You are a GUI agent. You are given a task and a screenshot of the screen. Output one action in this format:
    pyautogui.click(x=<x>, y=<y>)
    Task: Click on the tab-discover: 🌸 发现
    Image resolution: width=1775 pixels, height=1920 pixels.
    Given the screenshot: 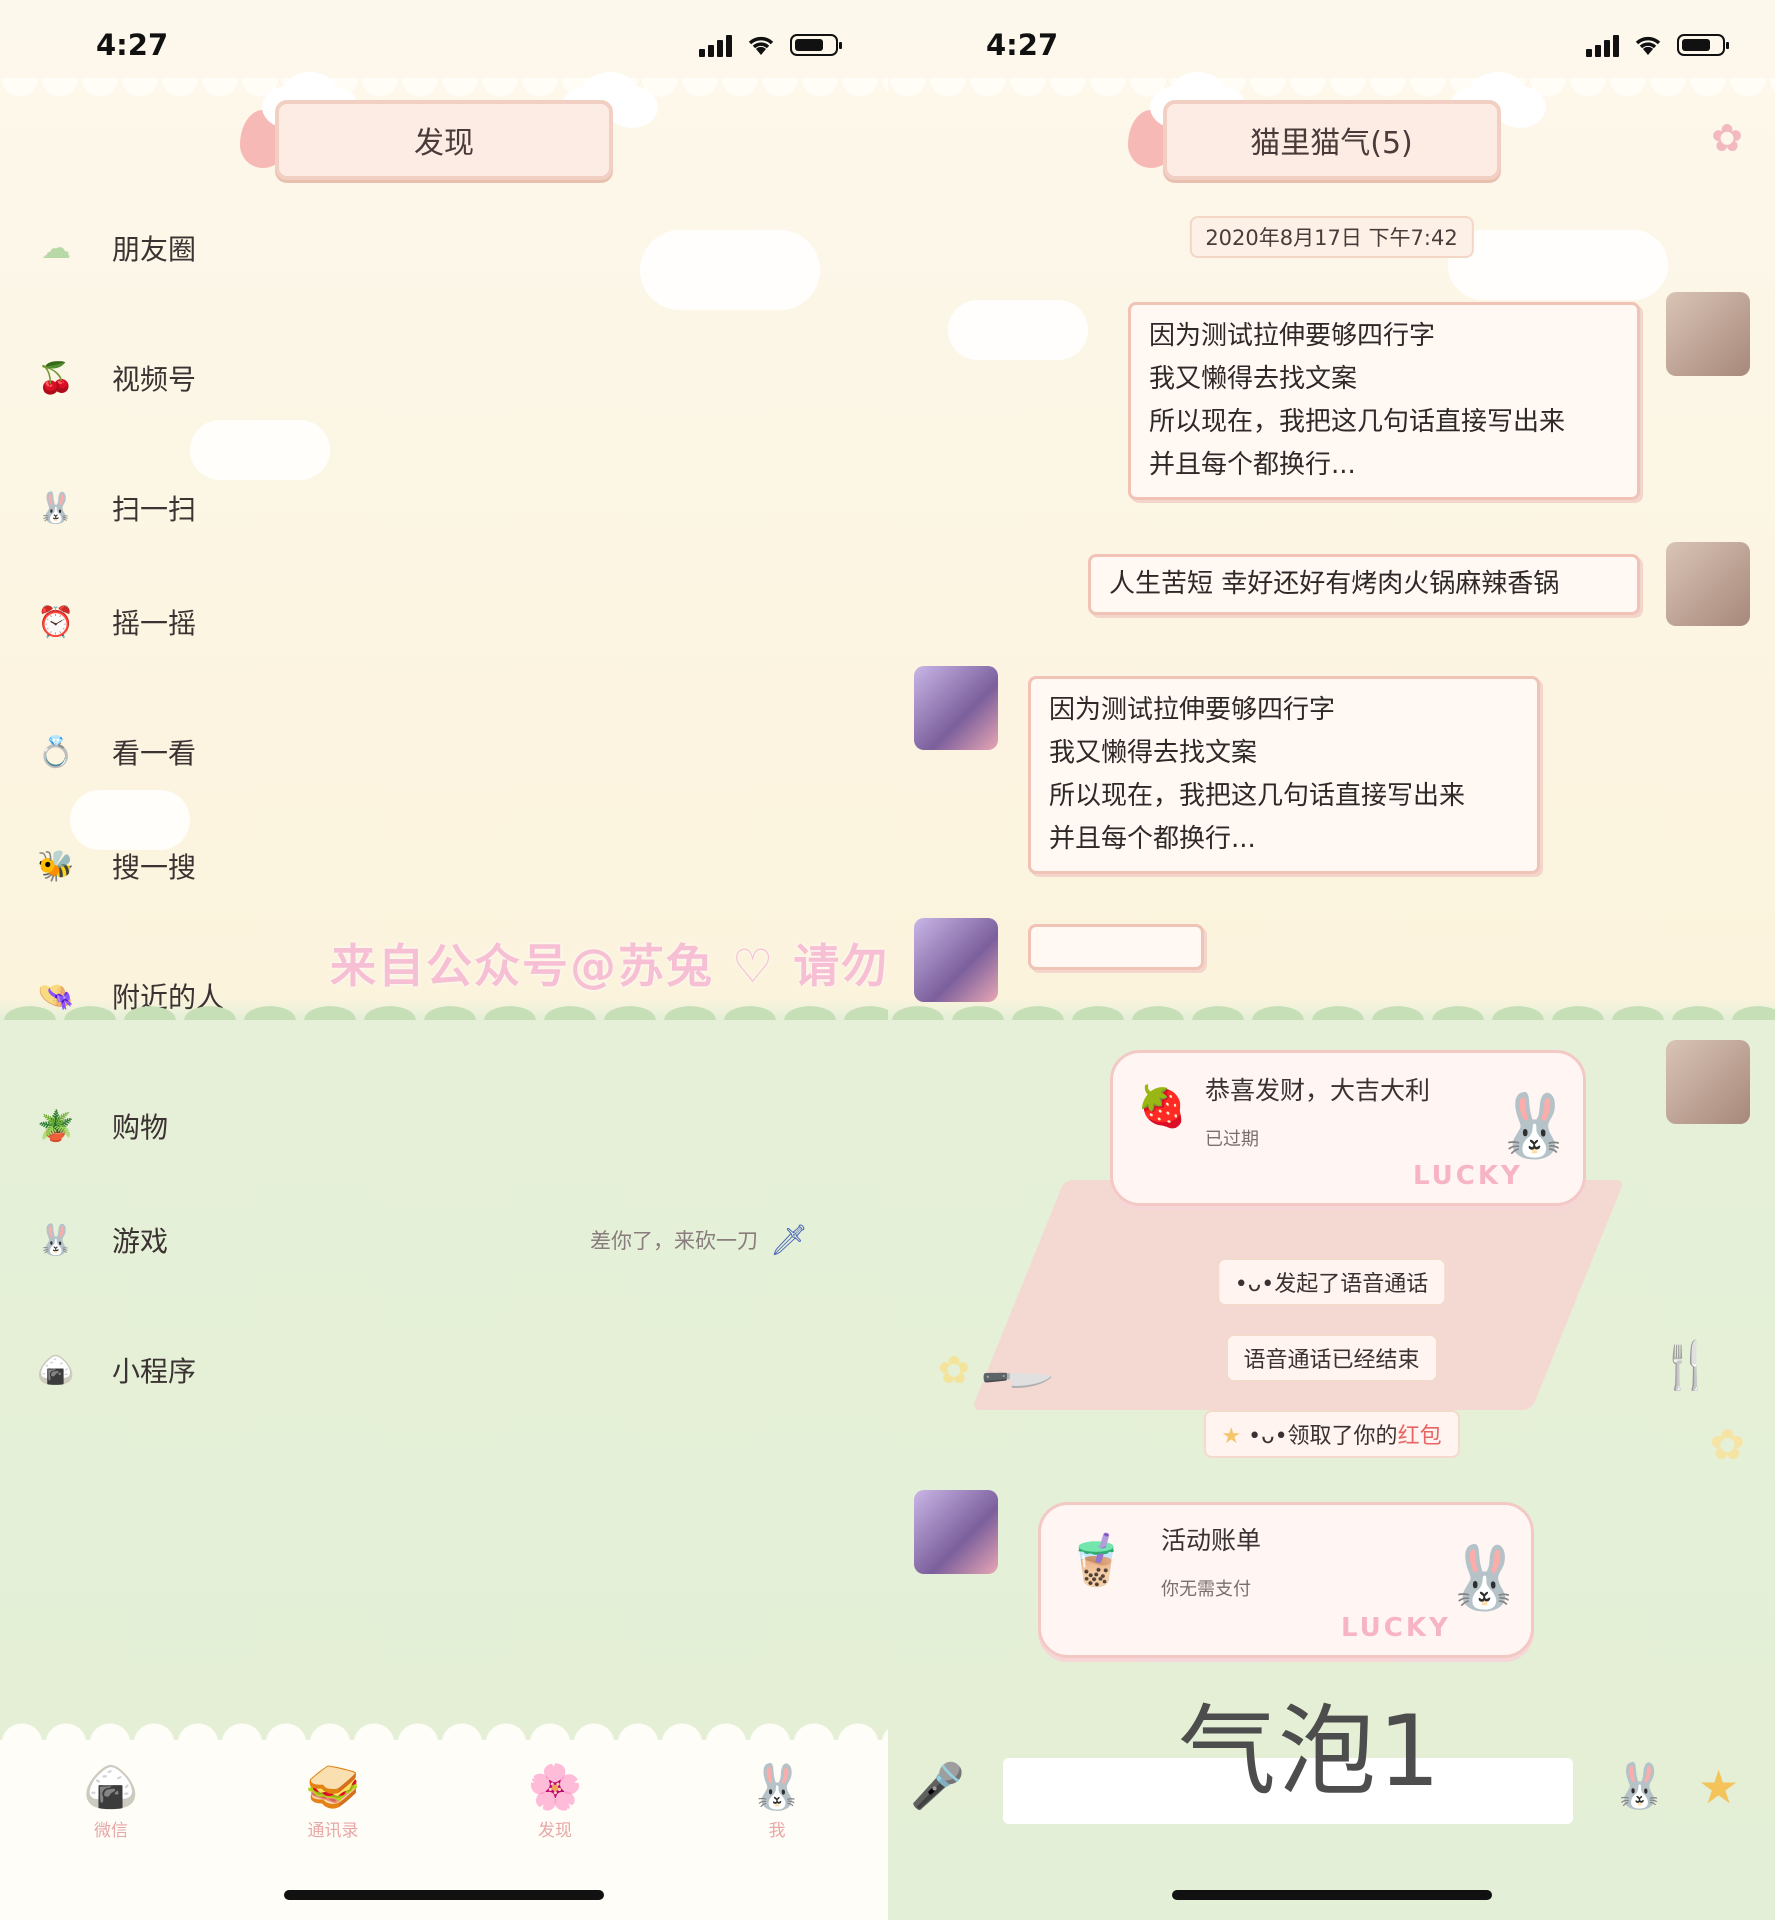 What is the action you would take?
    pyautogui.click(x=555, y=1800)
    